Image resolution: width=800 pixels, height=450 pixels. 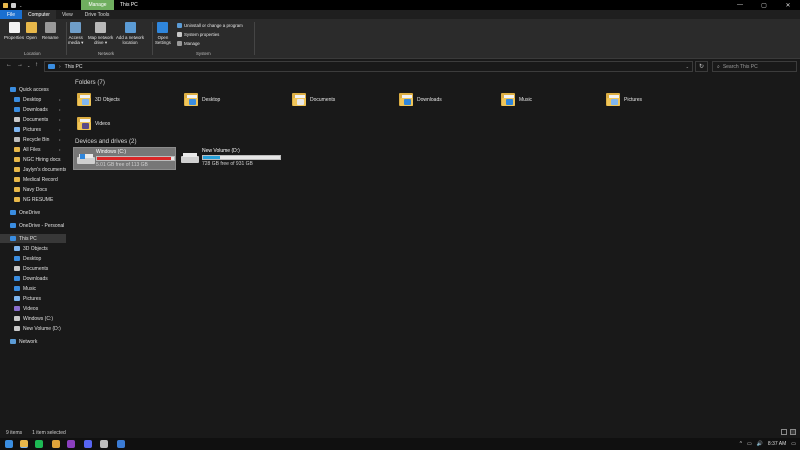 I want to click on nav-item-windows-c: Windows (C:), so click(x=33, y=318).